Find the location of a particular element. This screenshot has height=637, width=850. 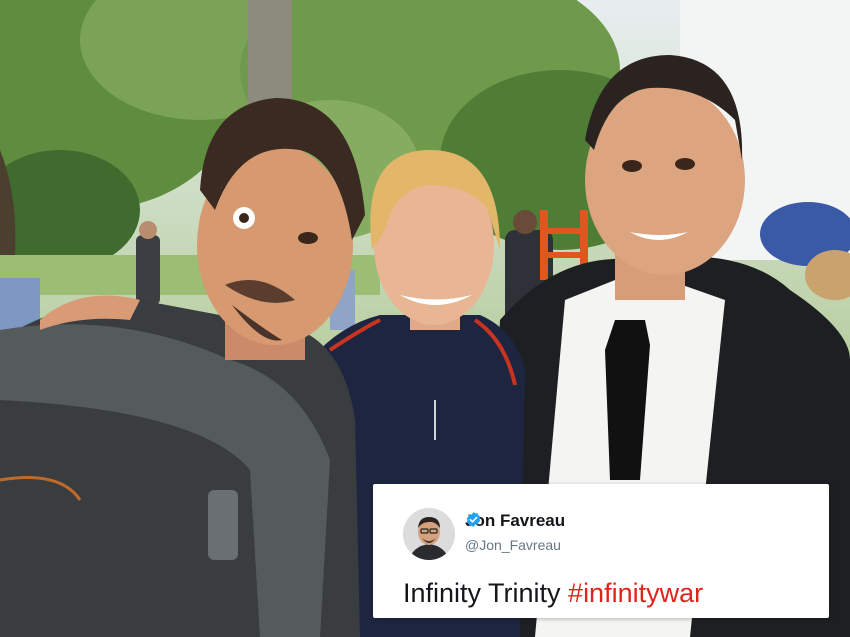

tweet-hashtag-link: #infinitywar is located at coordinates (635, 593).